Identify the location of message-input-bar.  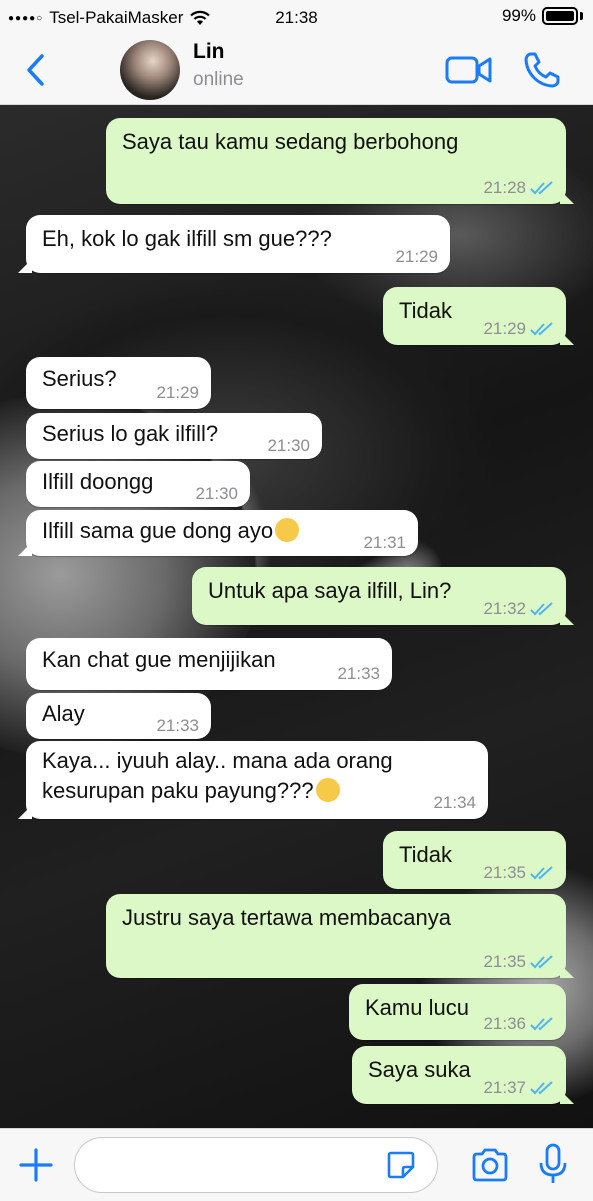
(296, 1164).